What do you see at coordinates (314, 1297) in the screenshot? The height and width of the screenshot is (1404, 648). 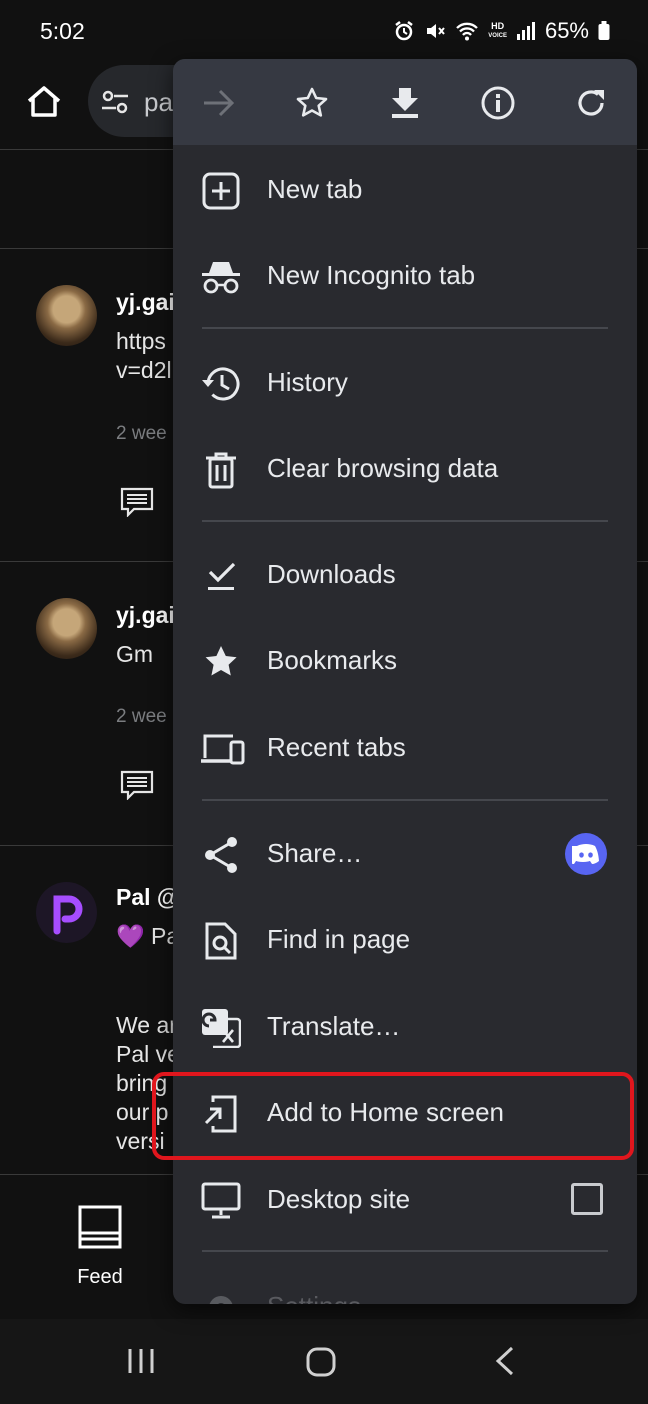 I see `menu-item-label: Settings` at bounding box center [314, 1297].